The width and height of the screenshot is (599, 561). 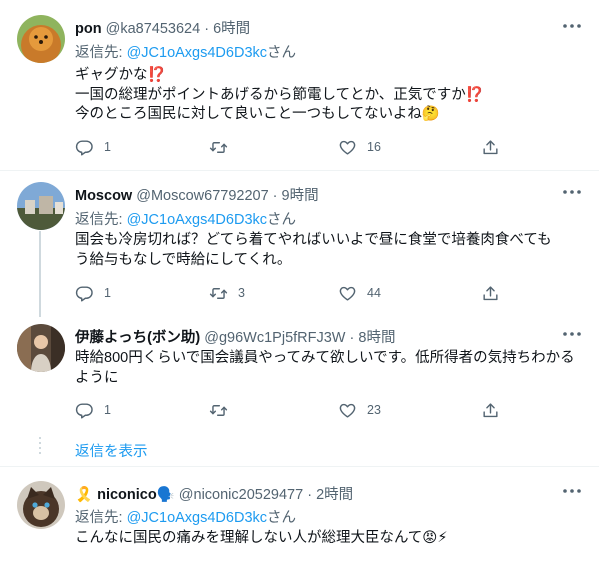 I want to click on tweet-header: 🎗️ niconico🗣️ @niconic20529477 · 2時間, so click(x=214, y=493).